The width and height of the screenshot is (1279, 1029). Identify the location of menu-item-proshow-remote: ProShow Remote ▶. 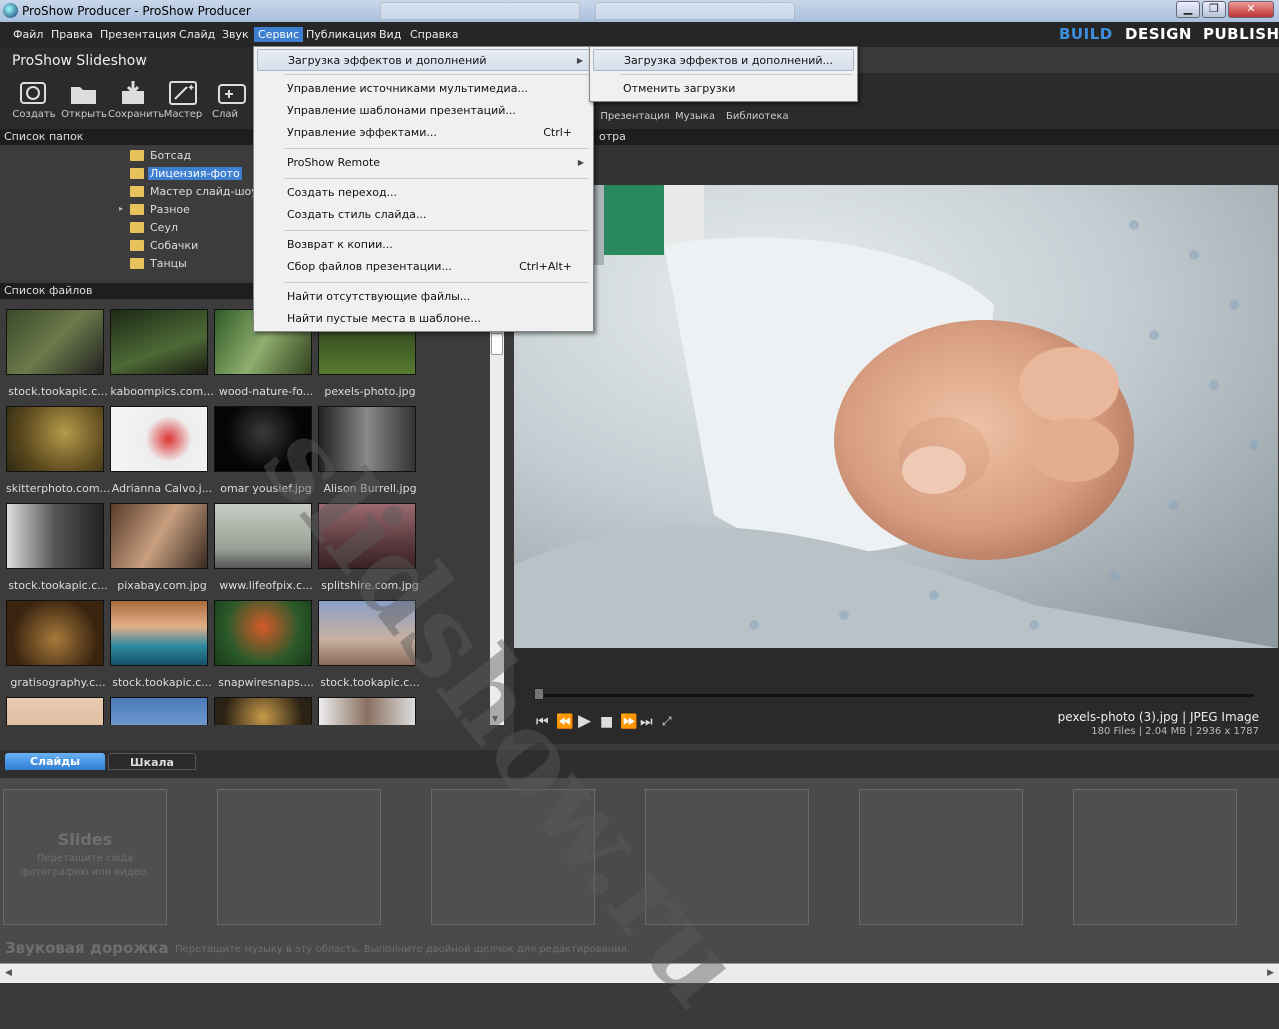
(423, 163).